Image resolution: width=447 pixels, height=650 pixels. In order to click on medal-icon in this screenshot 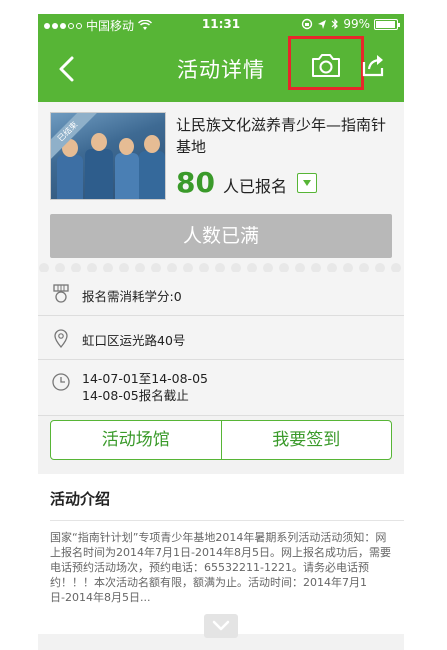, I will do `click(61, 293)`.